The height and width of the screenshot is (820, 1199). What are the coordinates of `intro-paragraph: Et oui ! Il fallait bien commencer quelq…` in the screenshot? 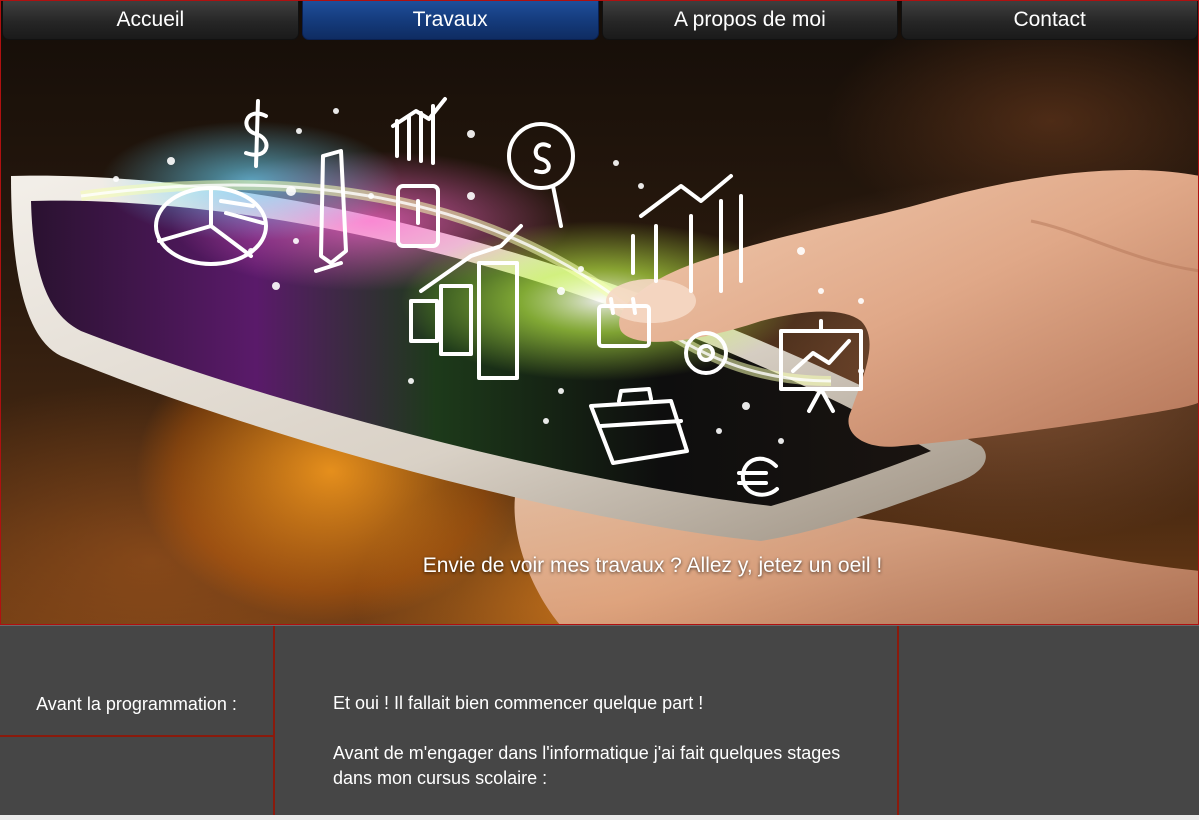 It's located at (518, 703).